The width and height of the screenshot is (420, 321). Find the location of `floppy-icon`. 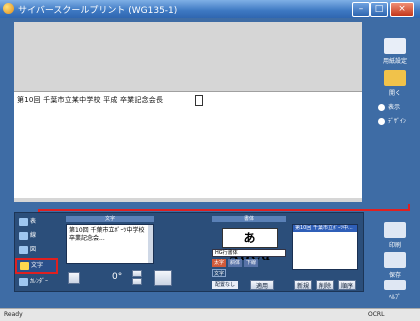

floppy-icon is located at coordinates (395, 260).